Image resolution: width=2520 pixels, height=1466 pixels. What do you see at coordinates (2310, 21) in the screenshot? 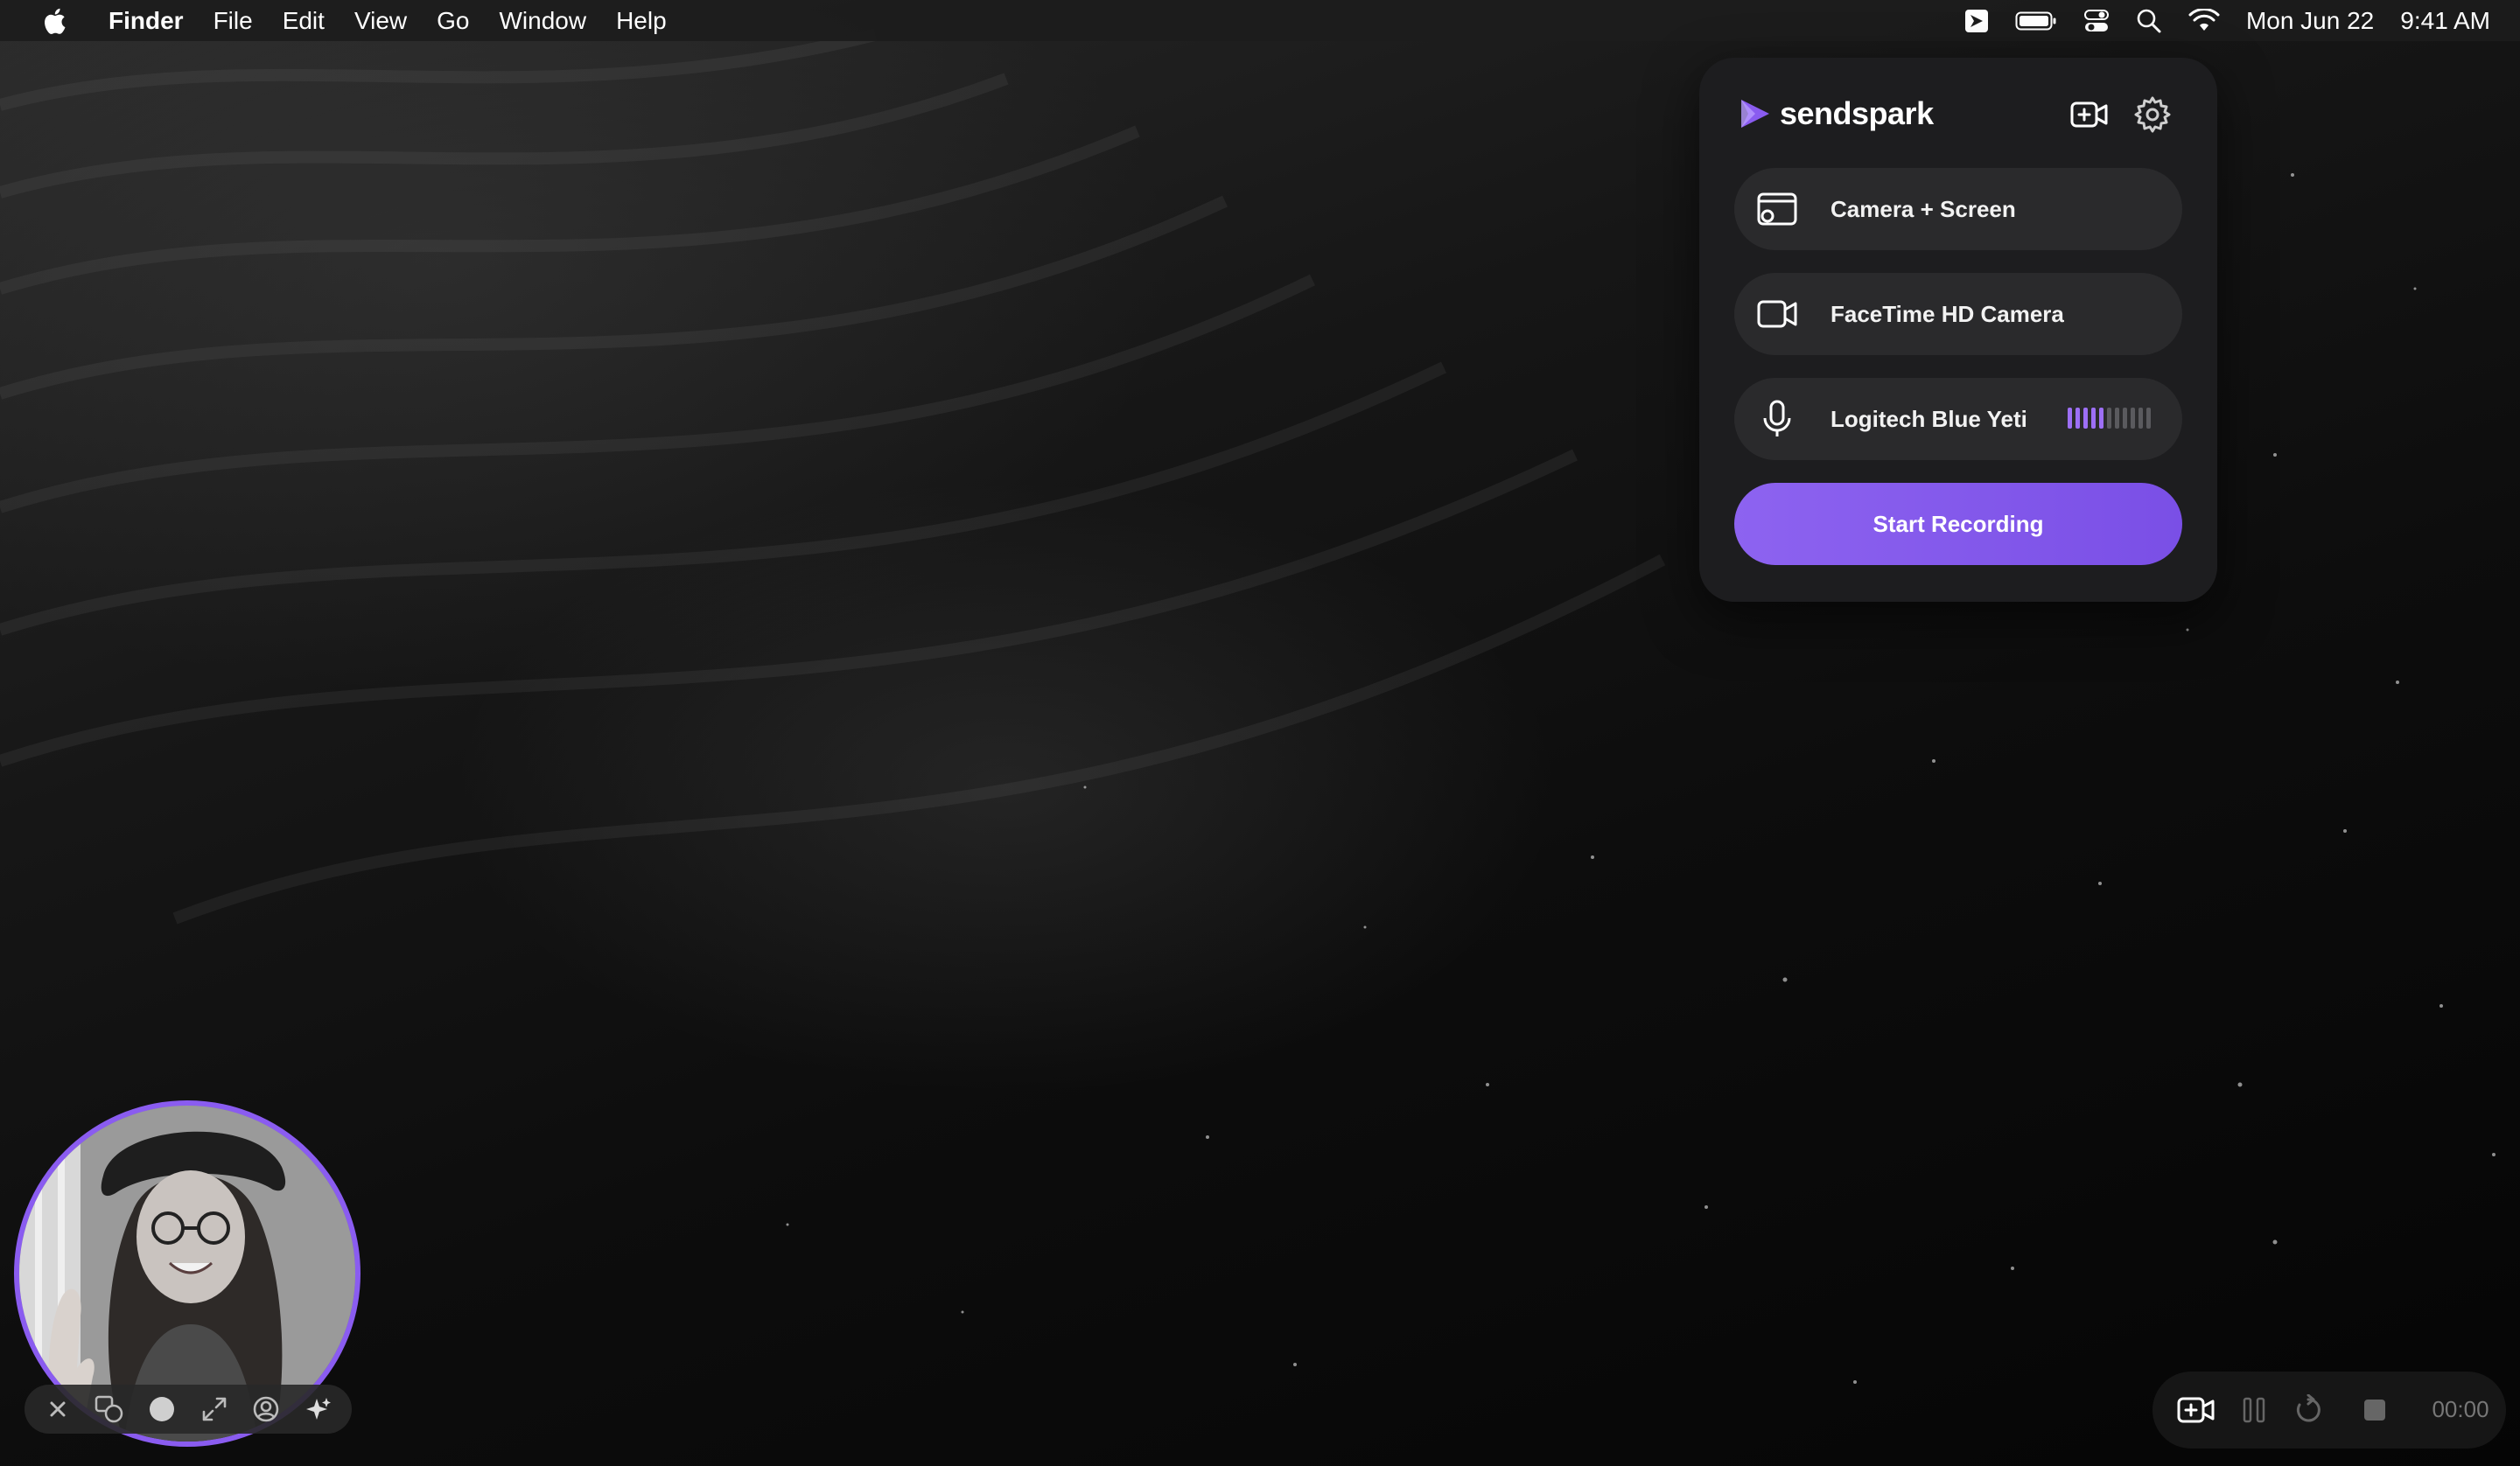
I see `menubar-date: Mon Jun 22` at bounding box center [2310, 21].